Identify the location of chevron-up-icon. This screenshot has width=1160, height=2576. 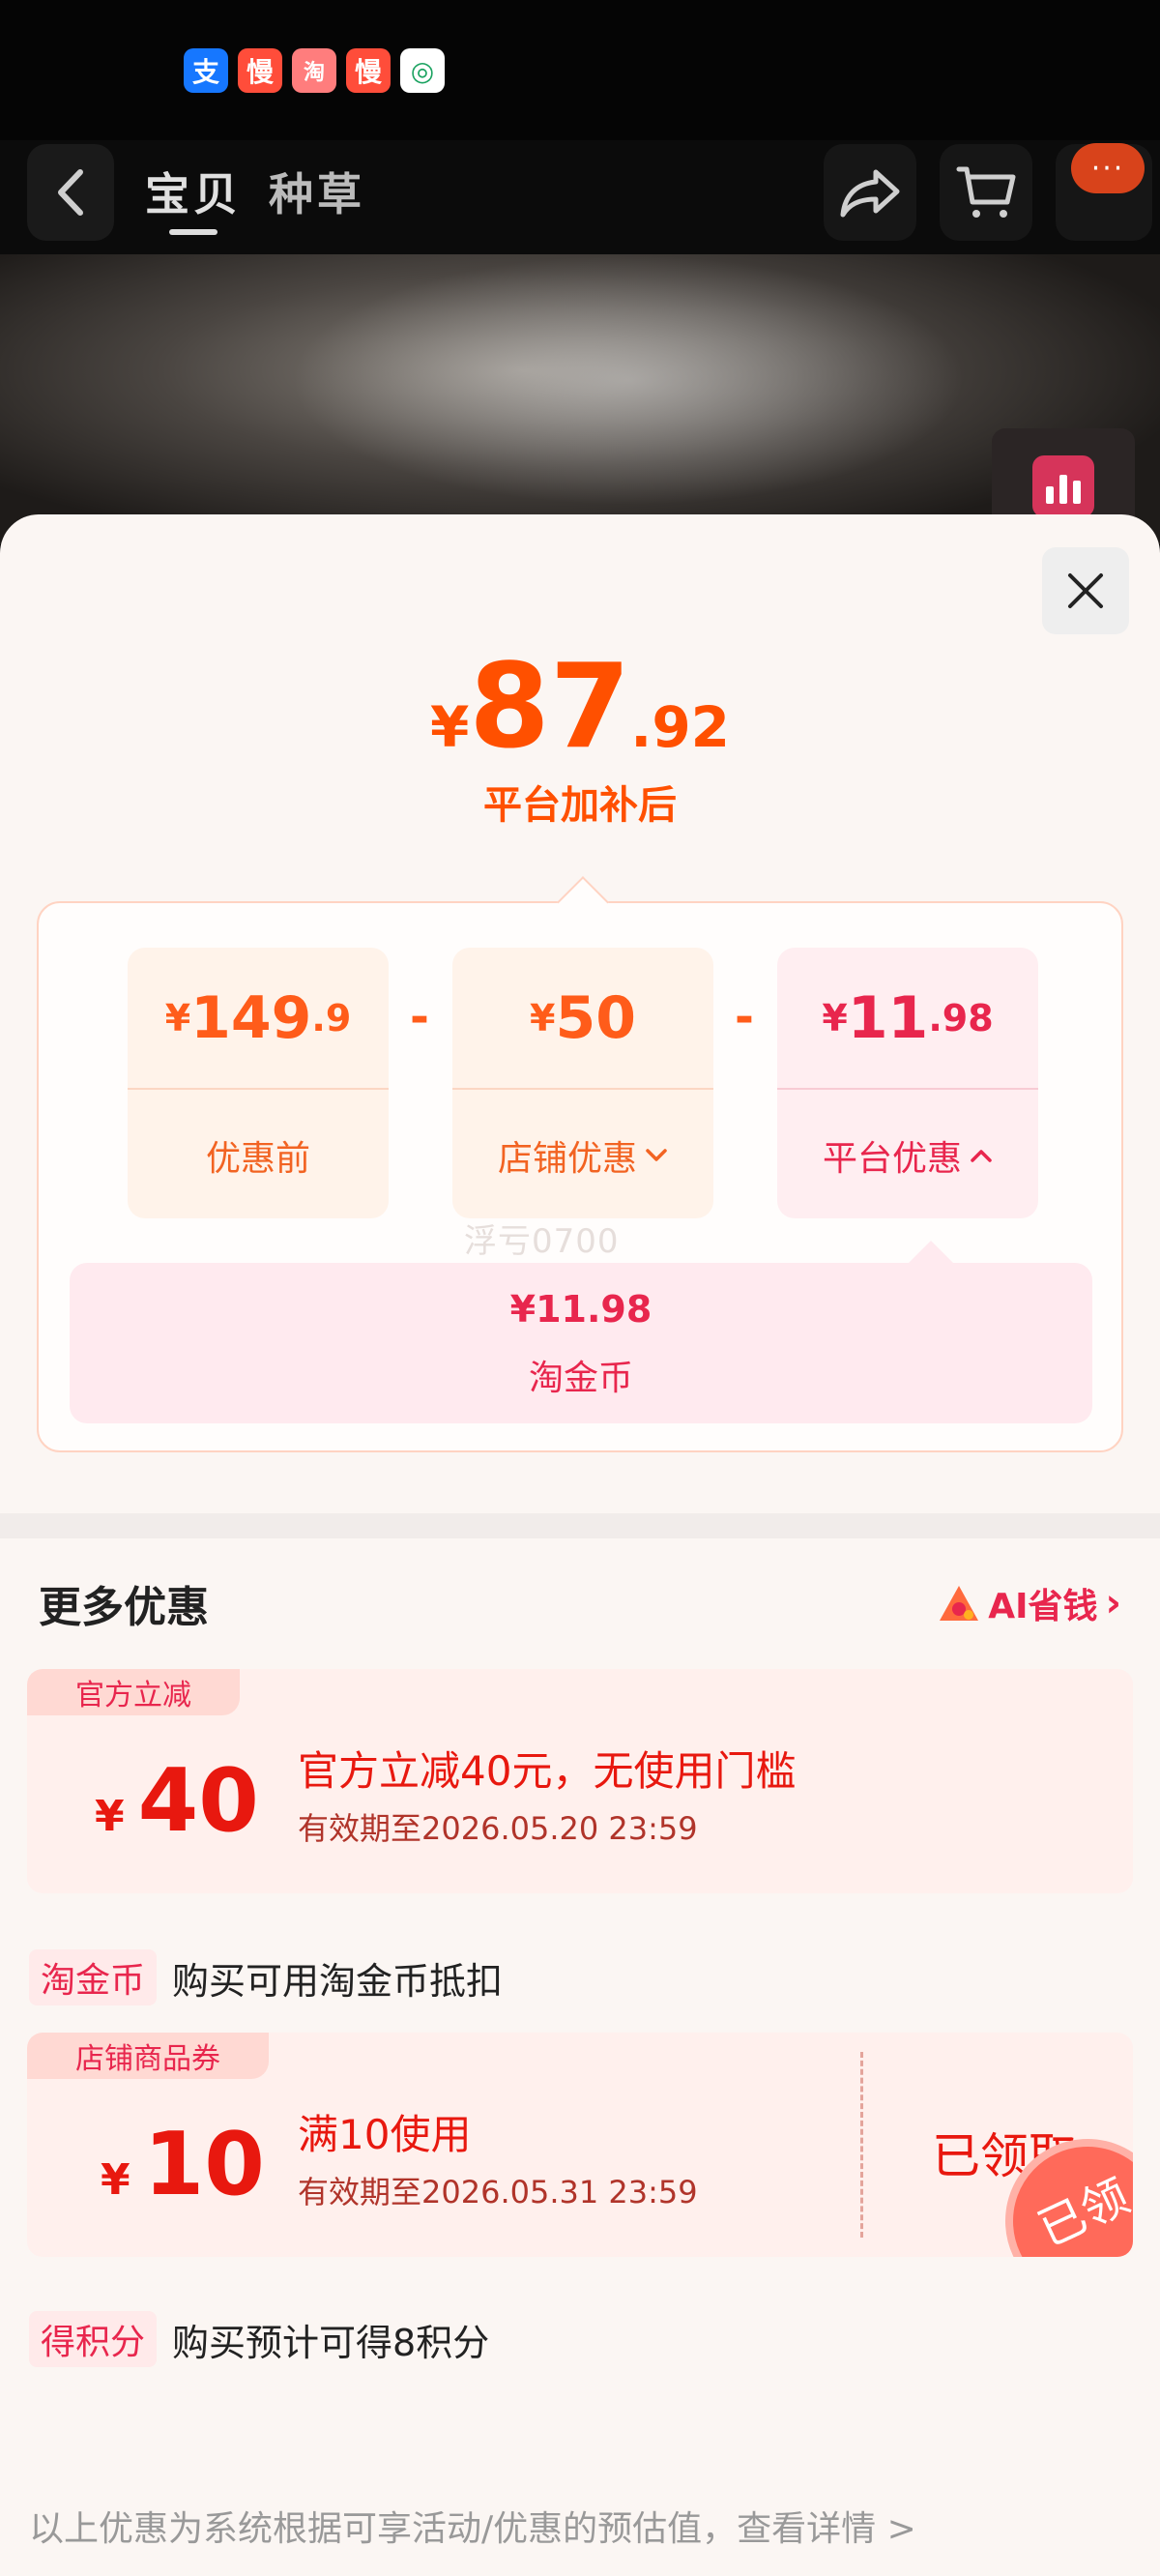
(982, 1156).